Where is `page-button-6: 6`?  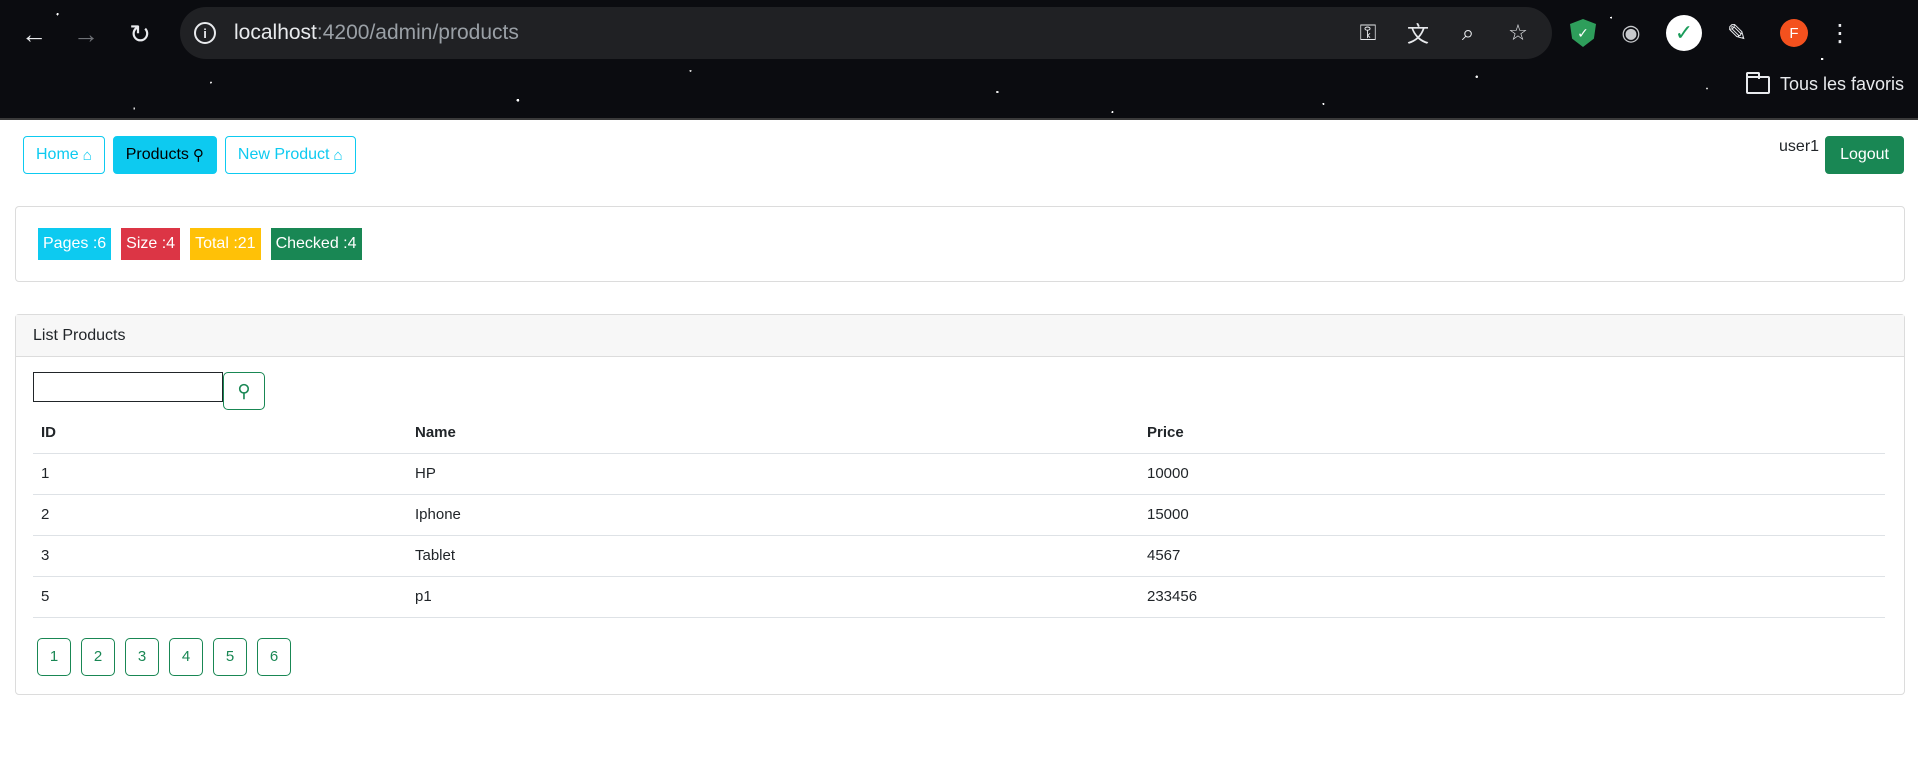 page-button-6: 6 is located at coordinates (274, 656).